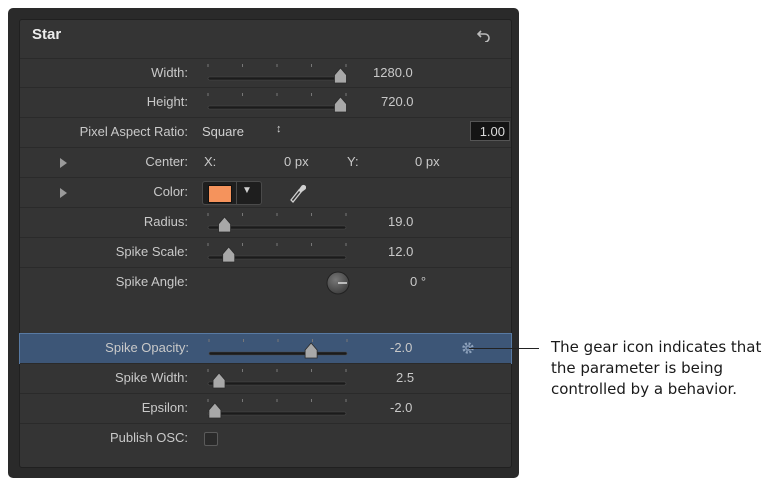 The image size is (782, 481). What do you see at coordinates (63, 193) in the screenshot?
I see `color-disclosure-icon` at bounding box center [63, 193].